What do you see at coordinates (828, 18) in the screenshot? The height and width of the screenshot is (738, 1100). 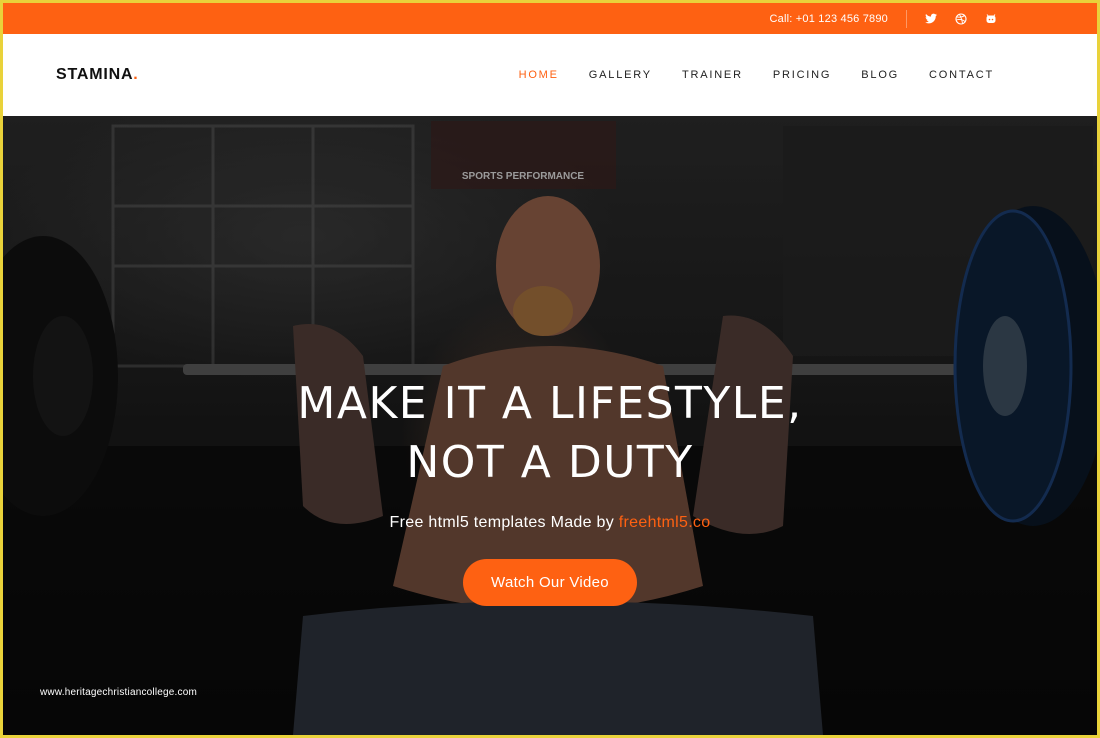 I see `phone-number: Call: +01 123 456 7890` at bounding box center [828, 18].